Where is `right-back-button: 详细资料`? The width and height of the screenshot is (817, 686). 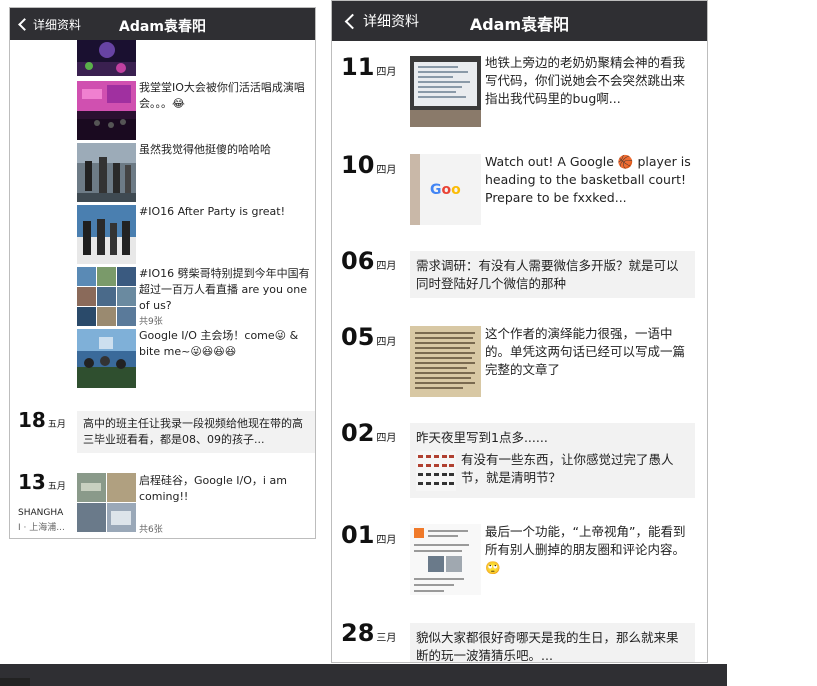
right-back-button: 详细资料 is located at coordinates (381, 21).